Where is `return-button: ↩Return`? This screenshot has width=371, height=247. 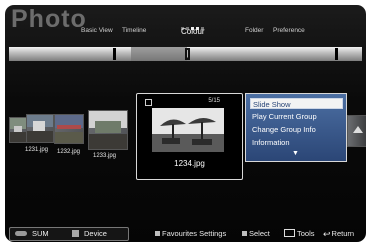 return-button: ↩Return is located at coordinates (338, 234).